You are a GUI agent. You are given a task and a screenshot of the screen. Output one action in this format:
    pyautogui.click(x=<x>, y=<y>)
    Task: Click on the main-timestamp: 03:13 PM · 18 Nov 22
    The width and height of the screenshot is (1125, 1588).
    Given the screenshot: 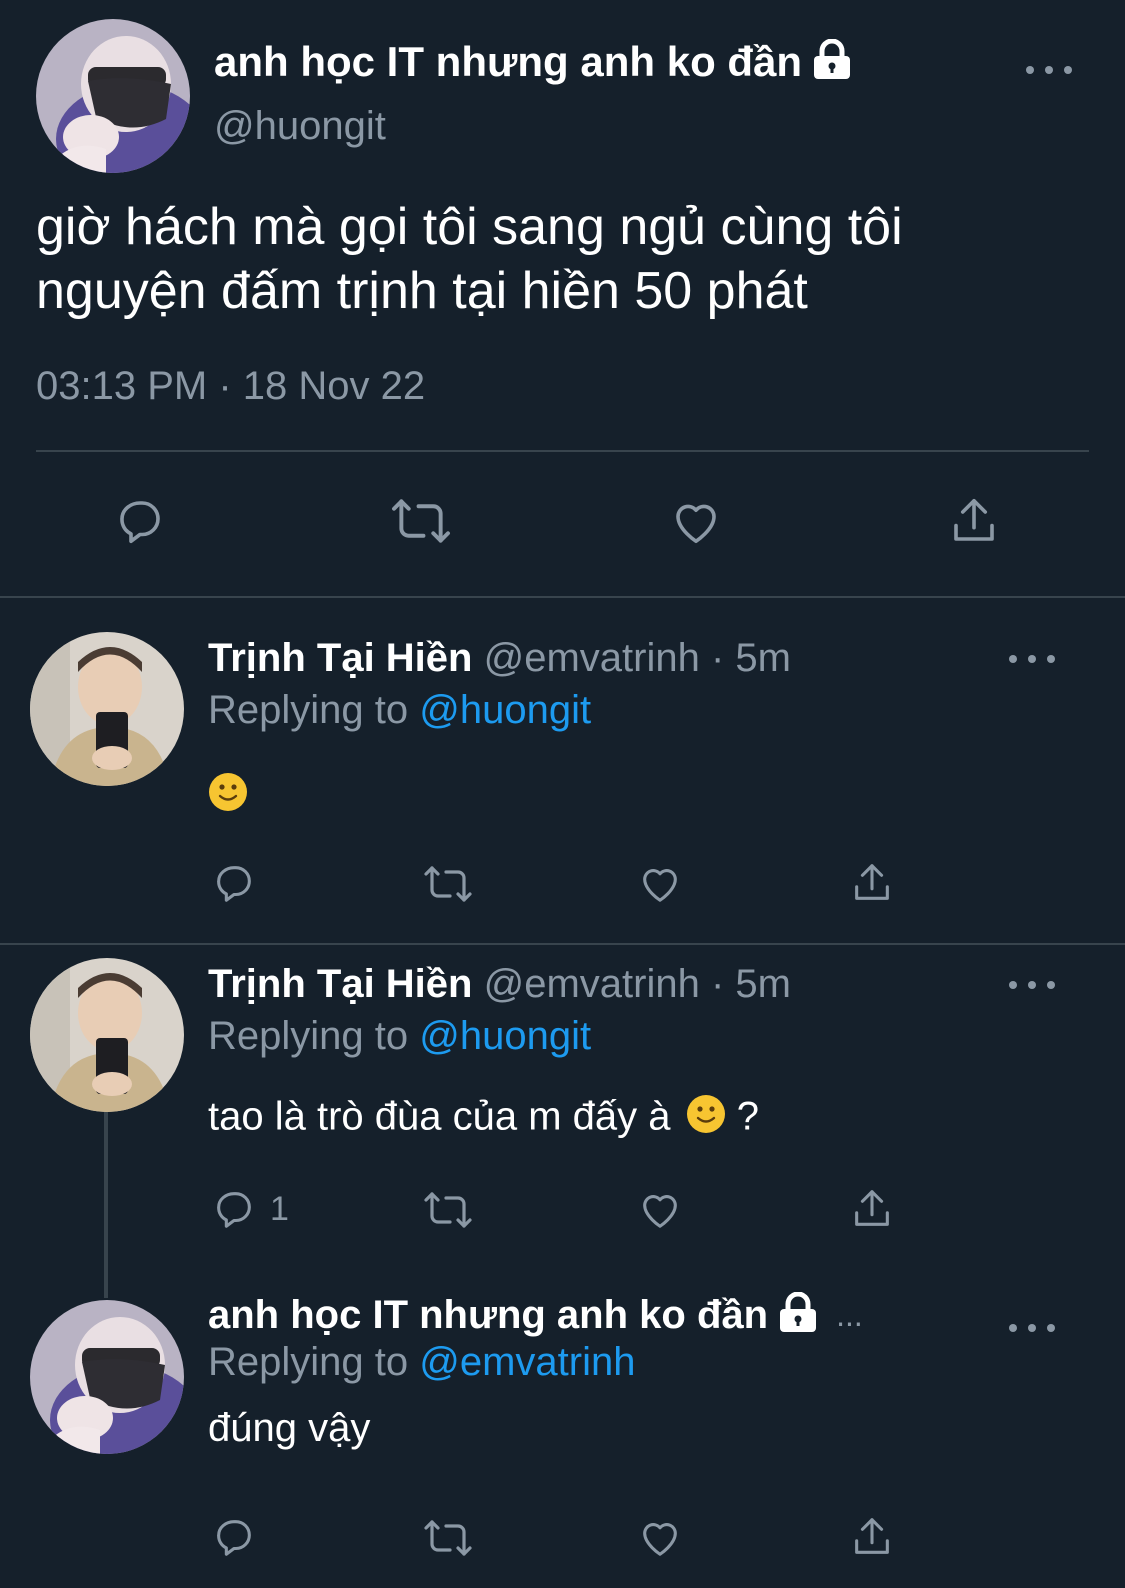 What is the action you would take?
    pyautogui.click(x=230, y=386)
    